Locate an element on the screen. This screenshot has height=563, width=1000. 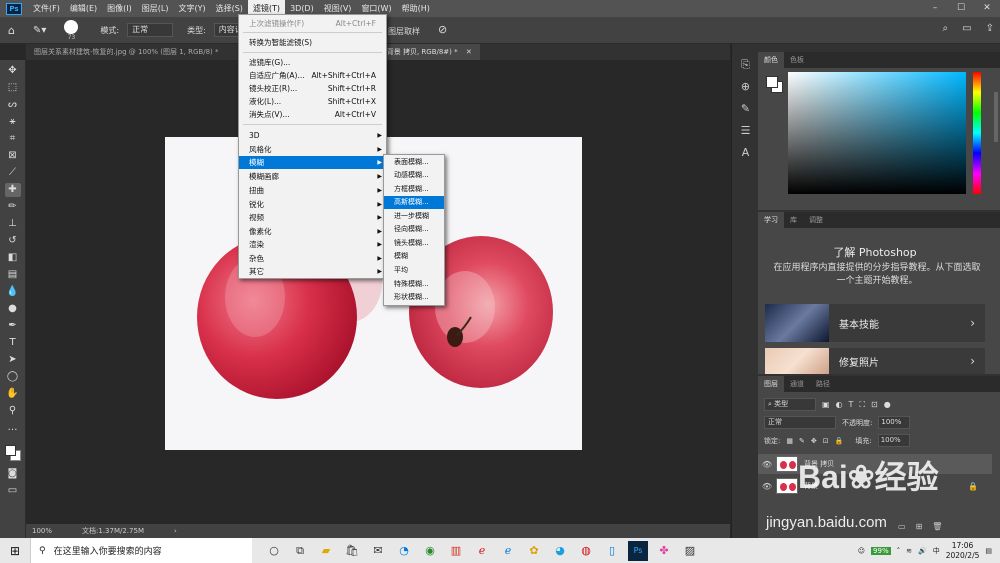
photoshop-taskbar-icon: Ps is located at coordinates (638, 550).